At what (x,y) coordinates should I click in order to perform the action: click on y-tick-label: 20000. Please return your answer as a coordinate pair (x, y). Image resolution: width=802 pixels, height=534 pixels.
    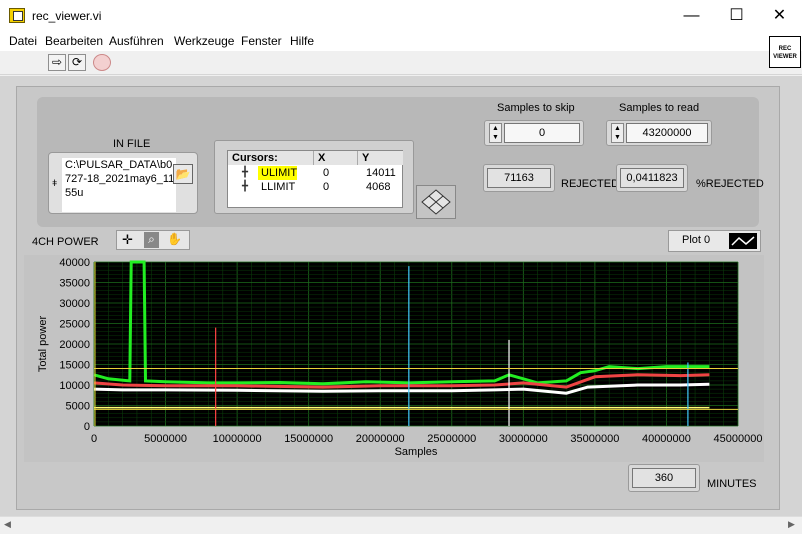
    Looking at the image, I should click on (74, 345).